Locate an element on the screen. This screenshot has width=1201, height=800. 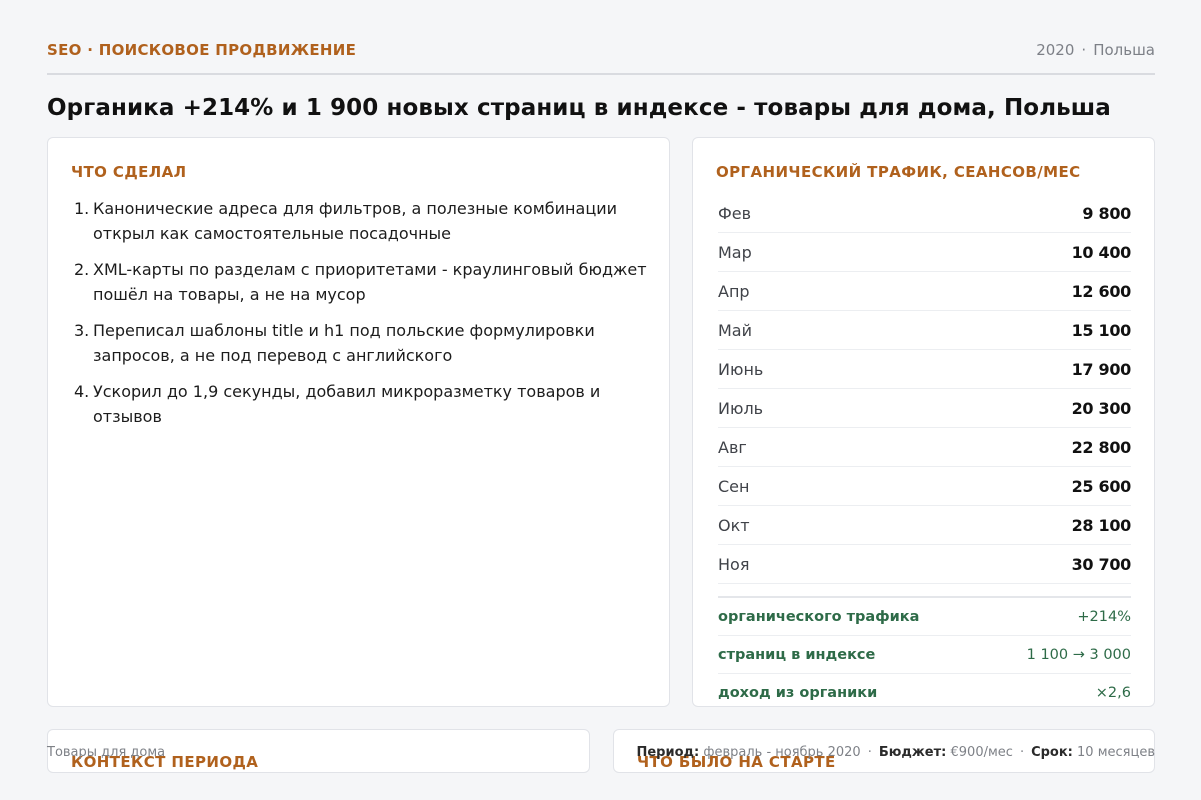
month-cell: Июнь is located at coordinates (741, 369).